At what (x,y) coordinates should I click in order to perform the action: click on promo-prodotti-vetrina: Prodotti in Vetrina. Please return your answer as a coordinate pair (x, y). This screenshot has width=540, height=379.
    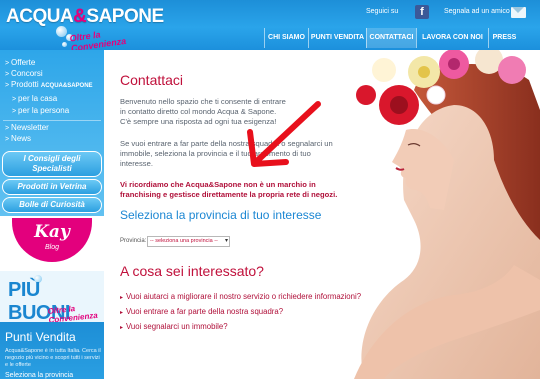
    Looking at the image, I should click on (52, 187).